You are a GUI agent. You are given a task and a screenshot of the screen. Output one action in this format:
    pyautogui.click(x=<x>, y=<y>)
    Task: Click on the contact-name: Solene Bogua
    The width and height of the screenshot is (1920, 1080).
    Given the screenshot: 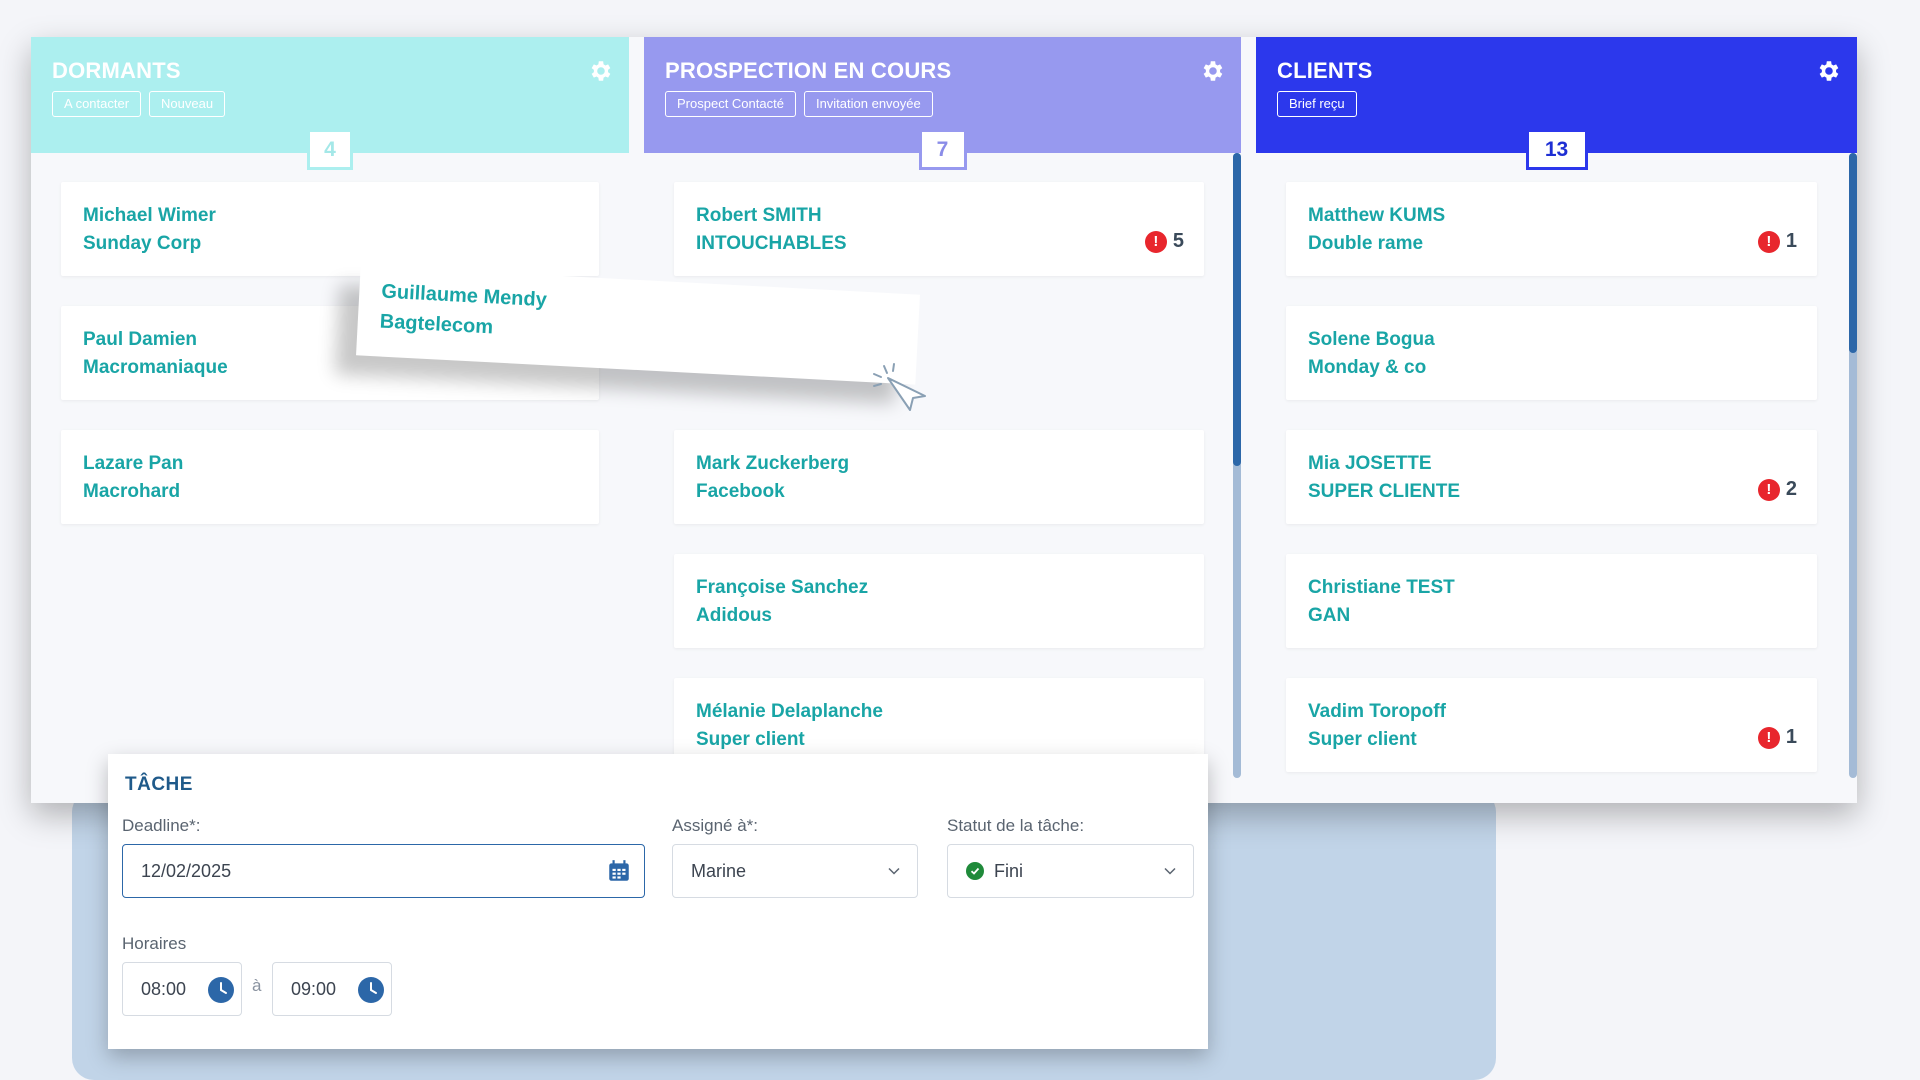 What is the action you would take?
    pyautogui.click(x=1371, y=339)
    